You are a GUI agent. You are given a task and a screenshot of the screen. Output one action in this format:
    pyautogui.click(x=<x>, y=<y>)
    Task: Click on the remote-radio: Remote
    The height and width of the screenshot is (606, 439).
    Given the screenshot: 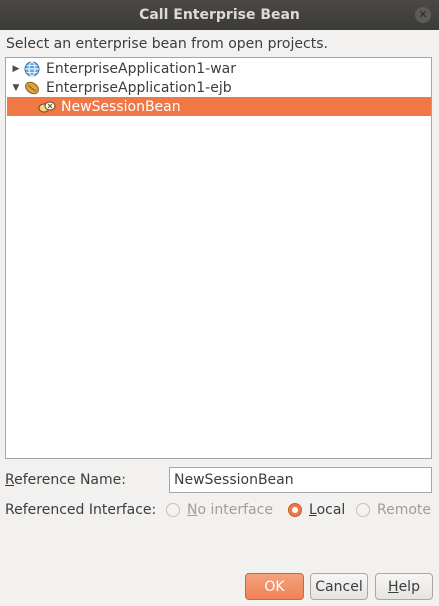 What is the action you would take?
    pyautogui.click(x=393, y=510)
    